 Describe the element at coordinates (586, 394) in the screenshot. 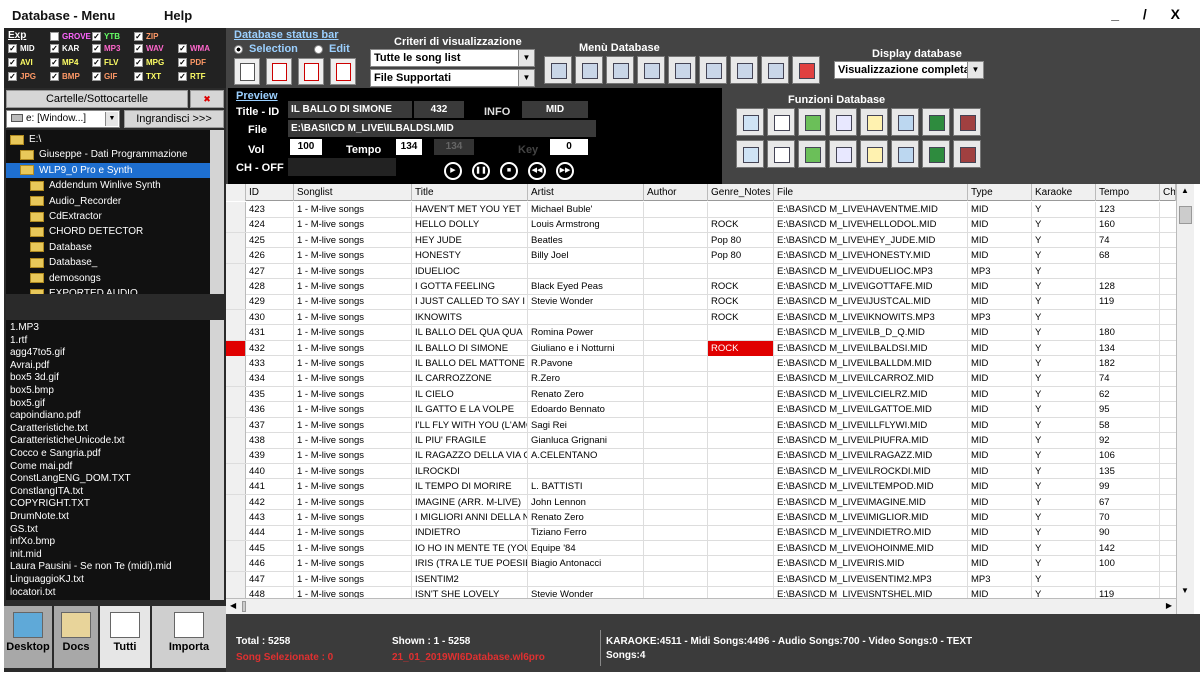

I see `cell-artist: Renato Zero` at that location.